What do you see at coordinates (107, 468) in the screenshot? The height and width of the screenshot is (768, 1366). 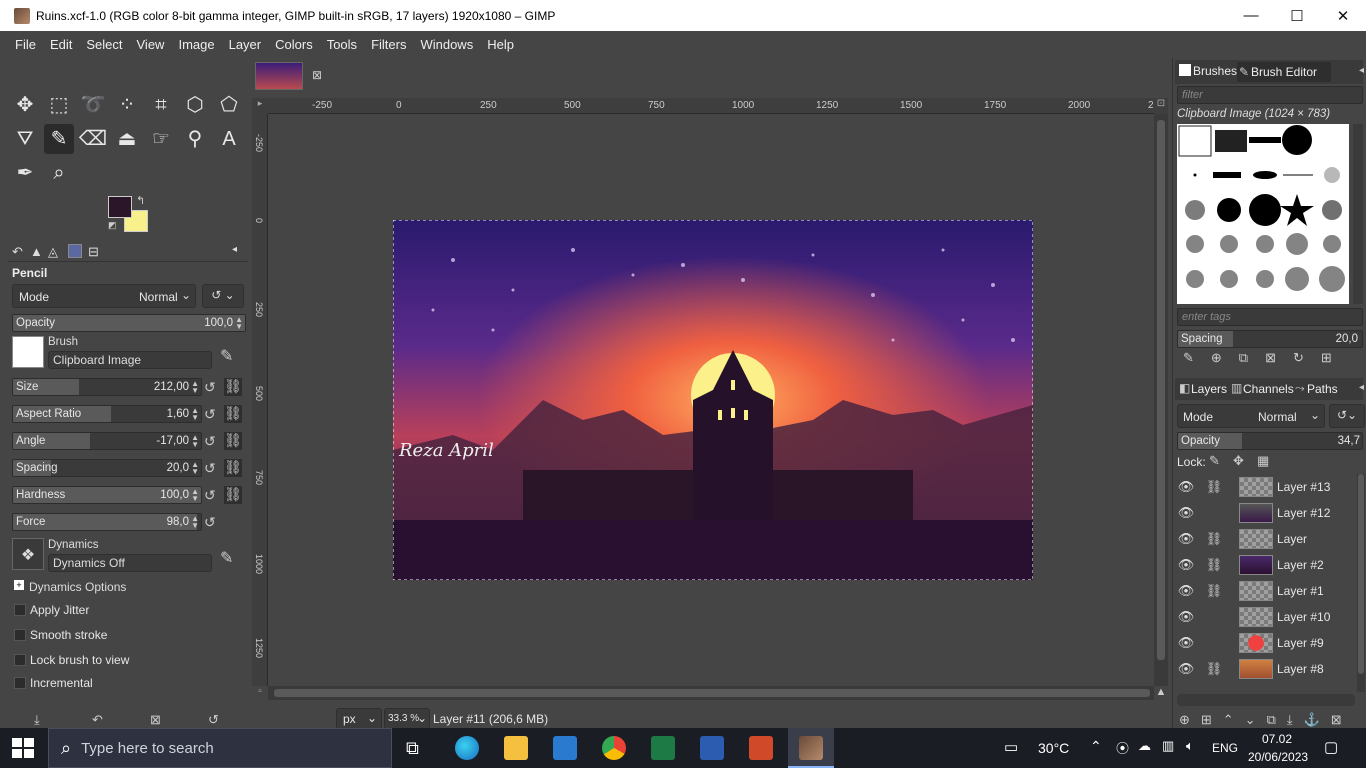 I see `spacing-slider: Spacing 20,0 ▲ ▼` at bounding box center [107, 468].